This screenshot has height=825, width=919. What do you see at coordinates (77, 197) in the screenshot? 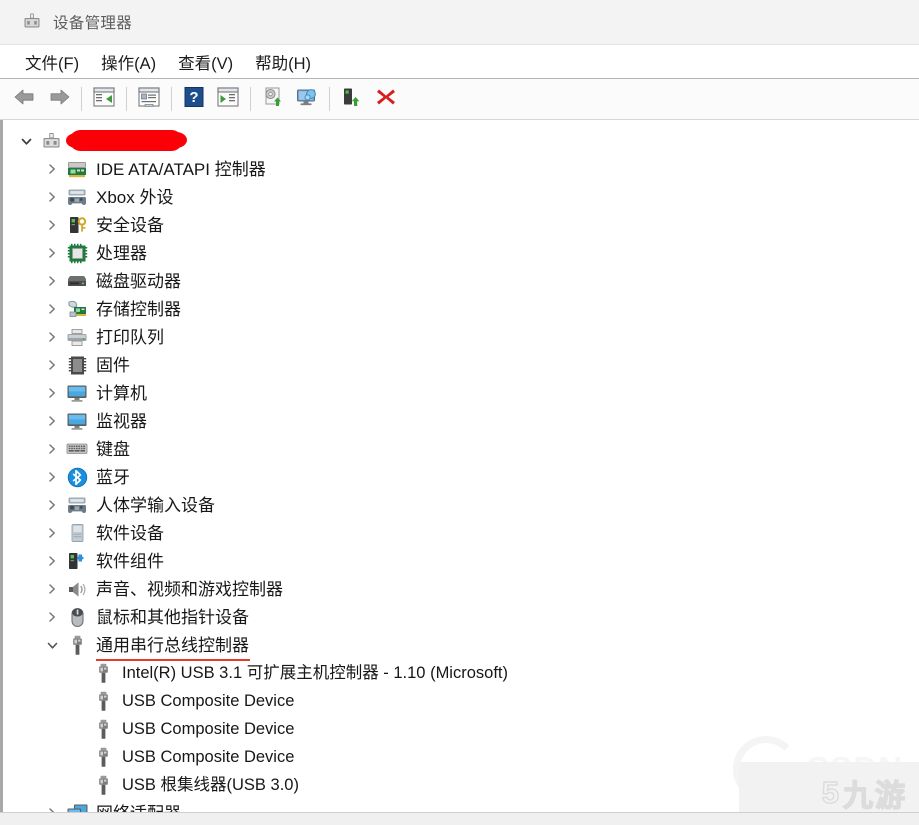
I see `xbox-peripheral-icon` at bounding box center [77, 197].